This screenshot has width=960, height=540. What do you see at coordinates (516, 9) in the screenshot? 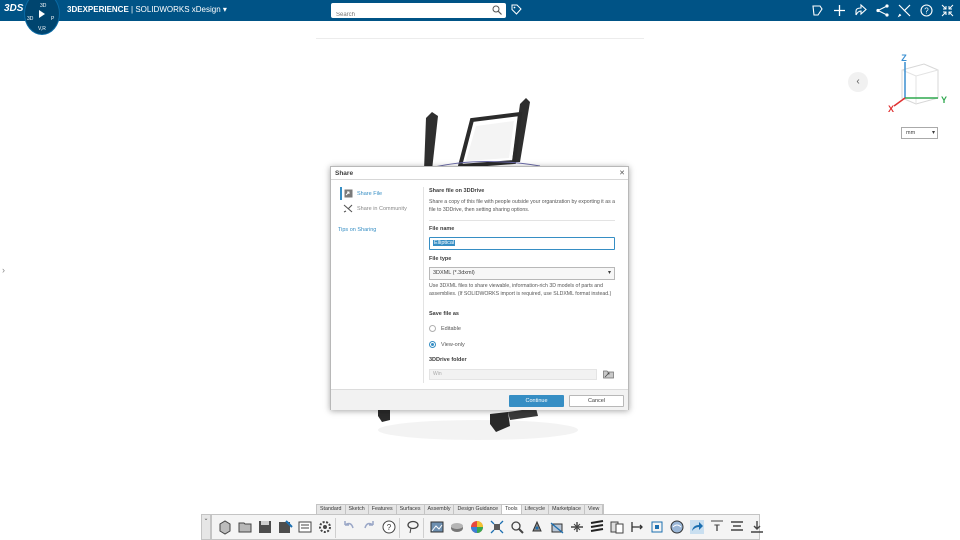
I see `tag-icon` at bounding box center [516, 9].